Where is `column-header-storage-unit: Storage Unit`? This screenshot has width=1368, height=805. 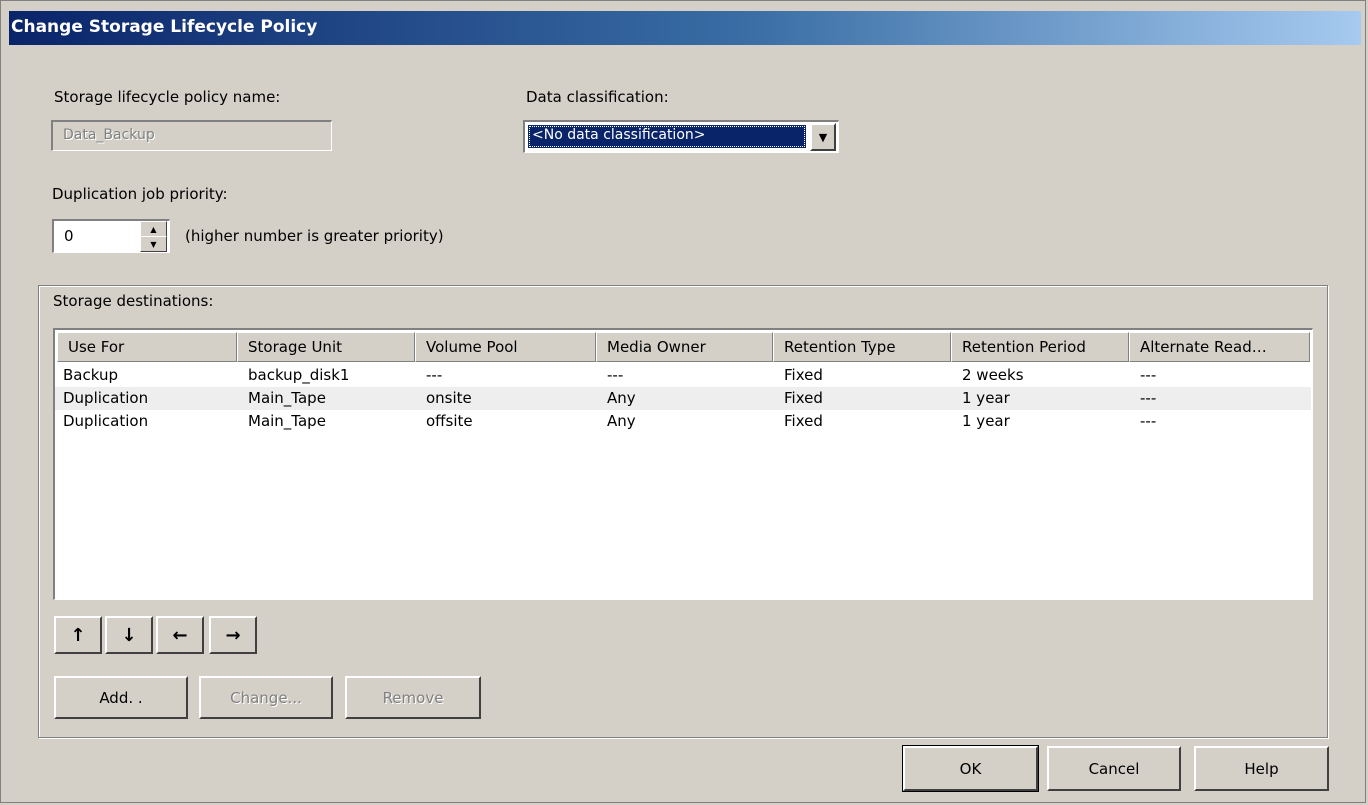
column-header-storage-unit: Storage Unit is located at coordinates (326, 347).